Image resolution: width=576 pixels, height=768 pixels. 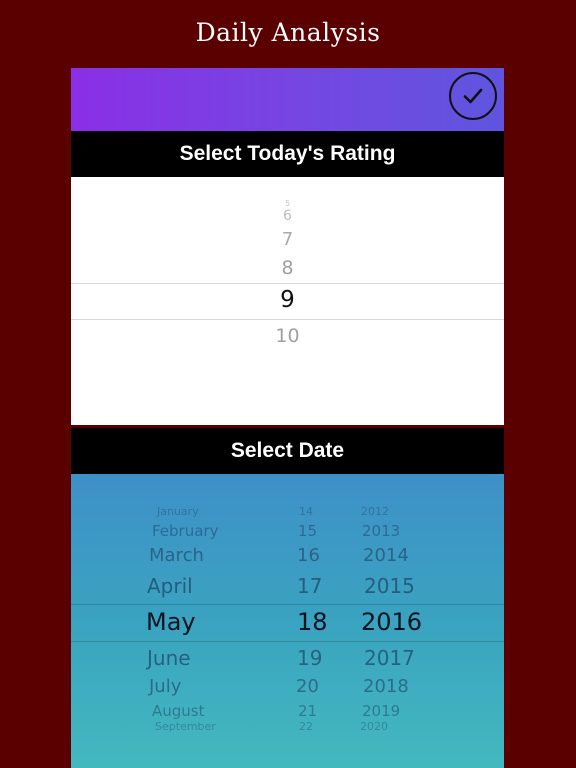 What do you see at coordinates (389, 586) in the screenshot?
I see `year-option: 2015` at bounding box center [389, 586].